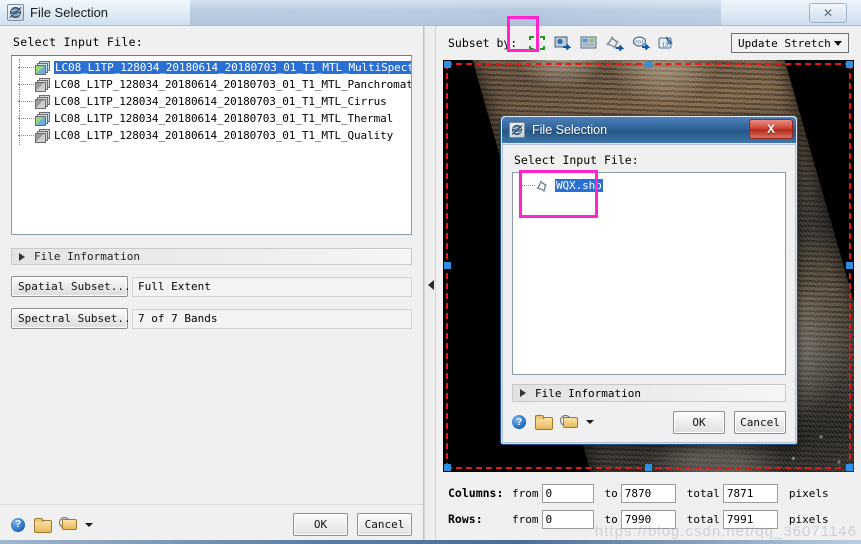 Image resolution: width=861 pixels, height=544 pixels. I want to click on window-bottom-edge, so click(430, 542).